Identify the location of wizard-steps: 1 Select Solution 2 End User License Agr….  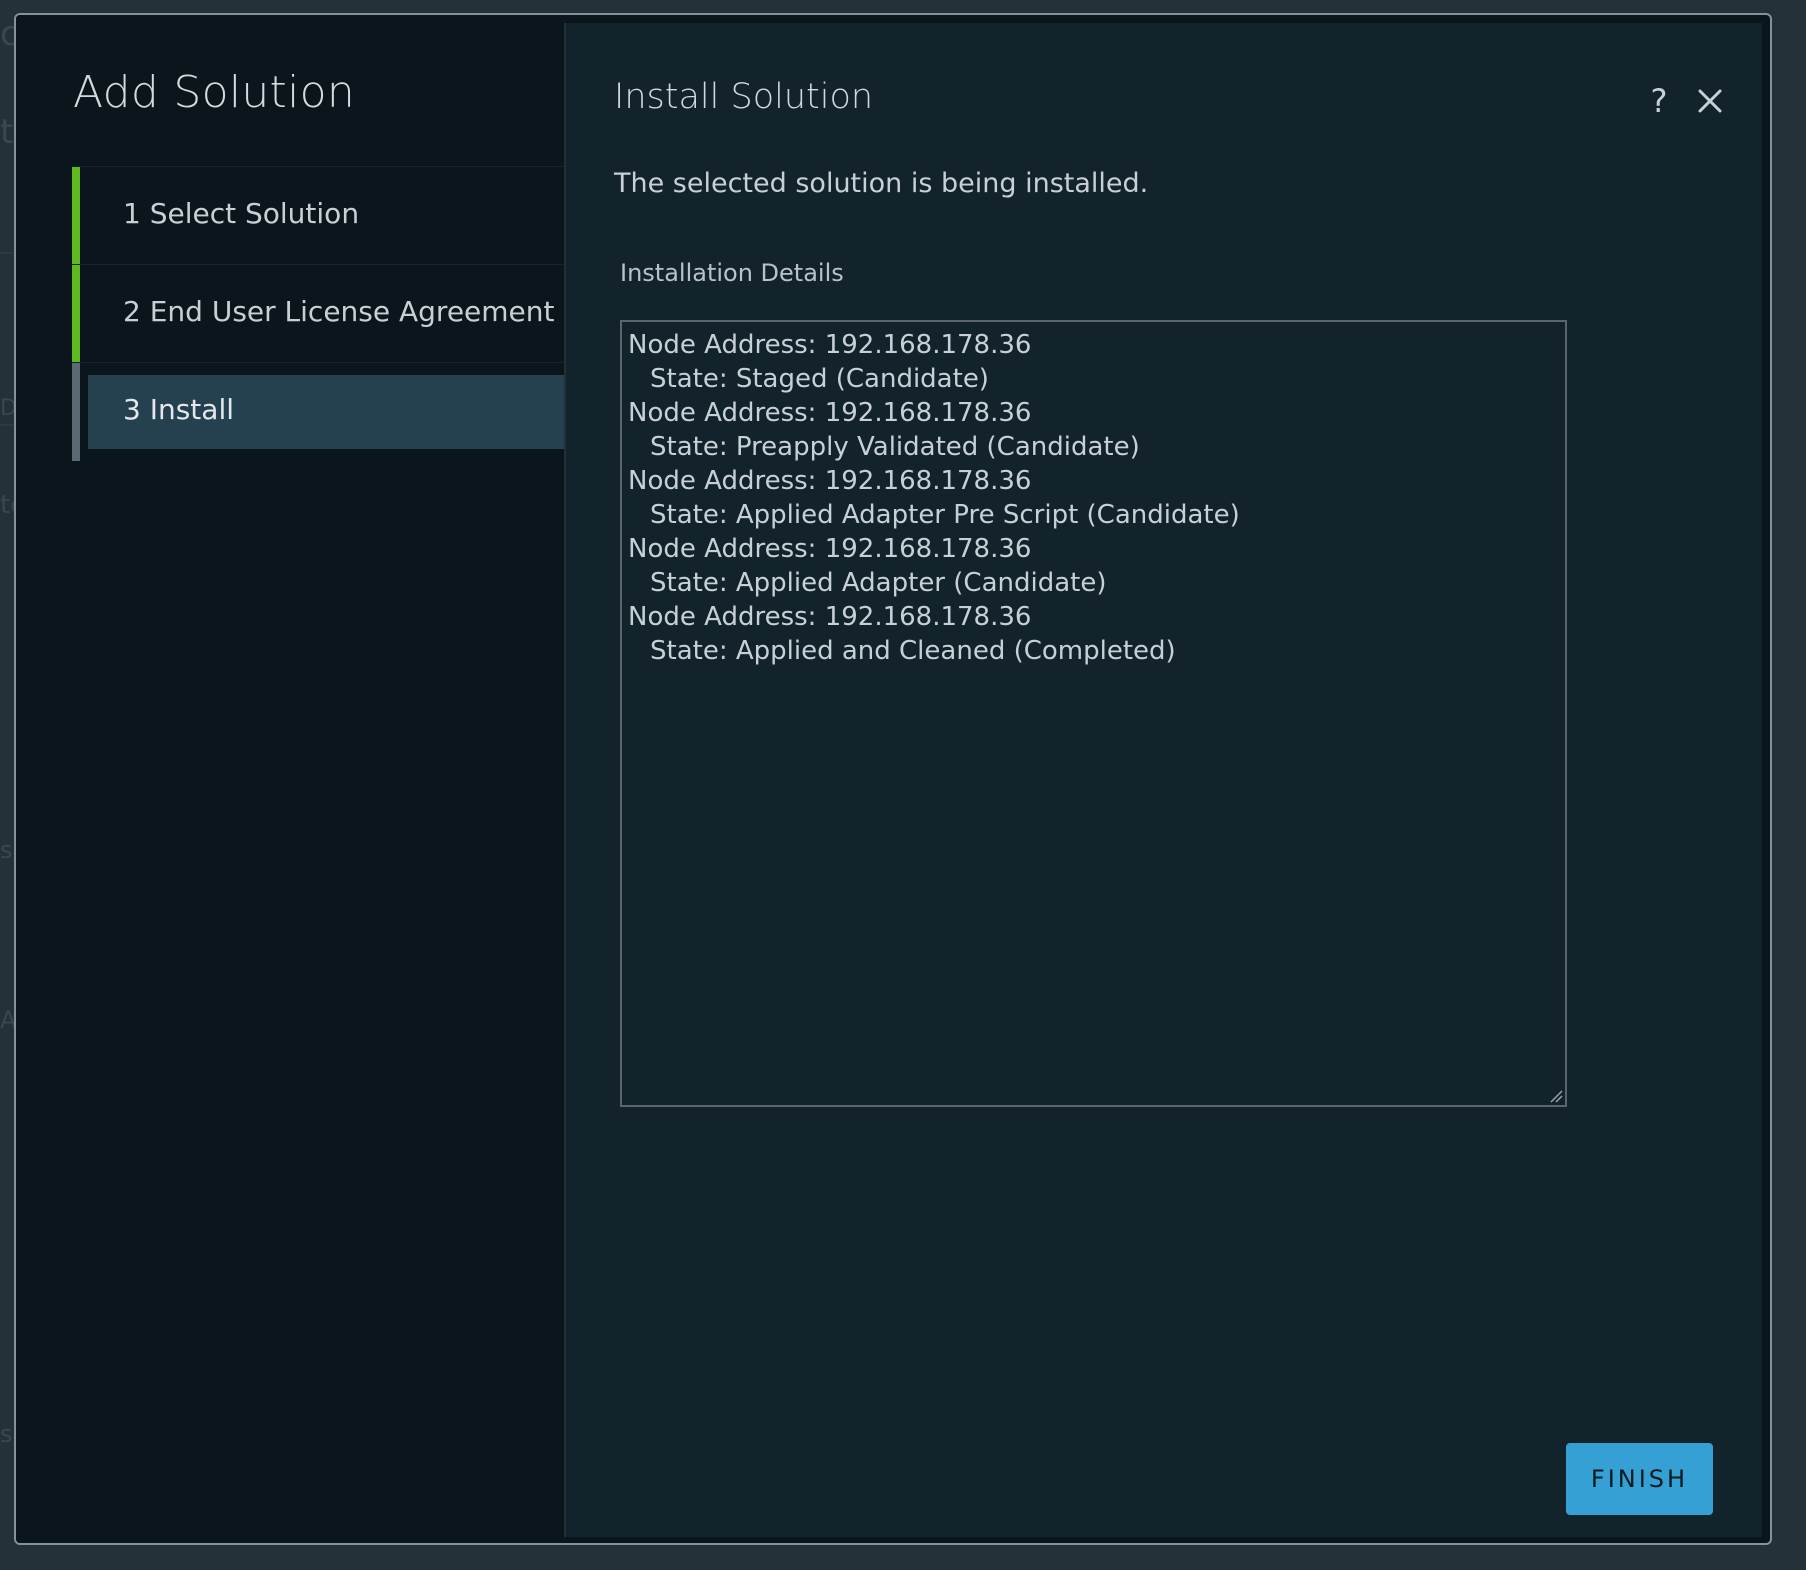
(318, 313).